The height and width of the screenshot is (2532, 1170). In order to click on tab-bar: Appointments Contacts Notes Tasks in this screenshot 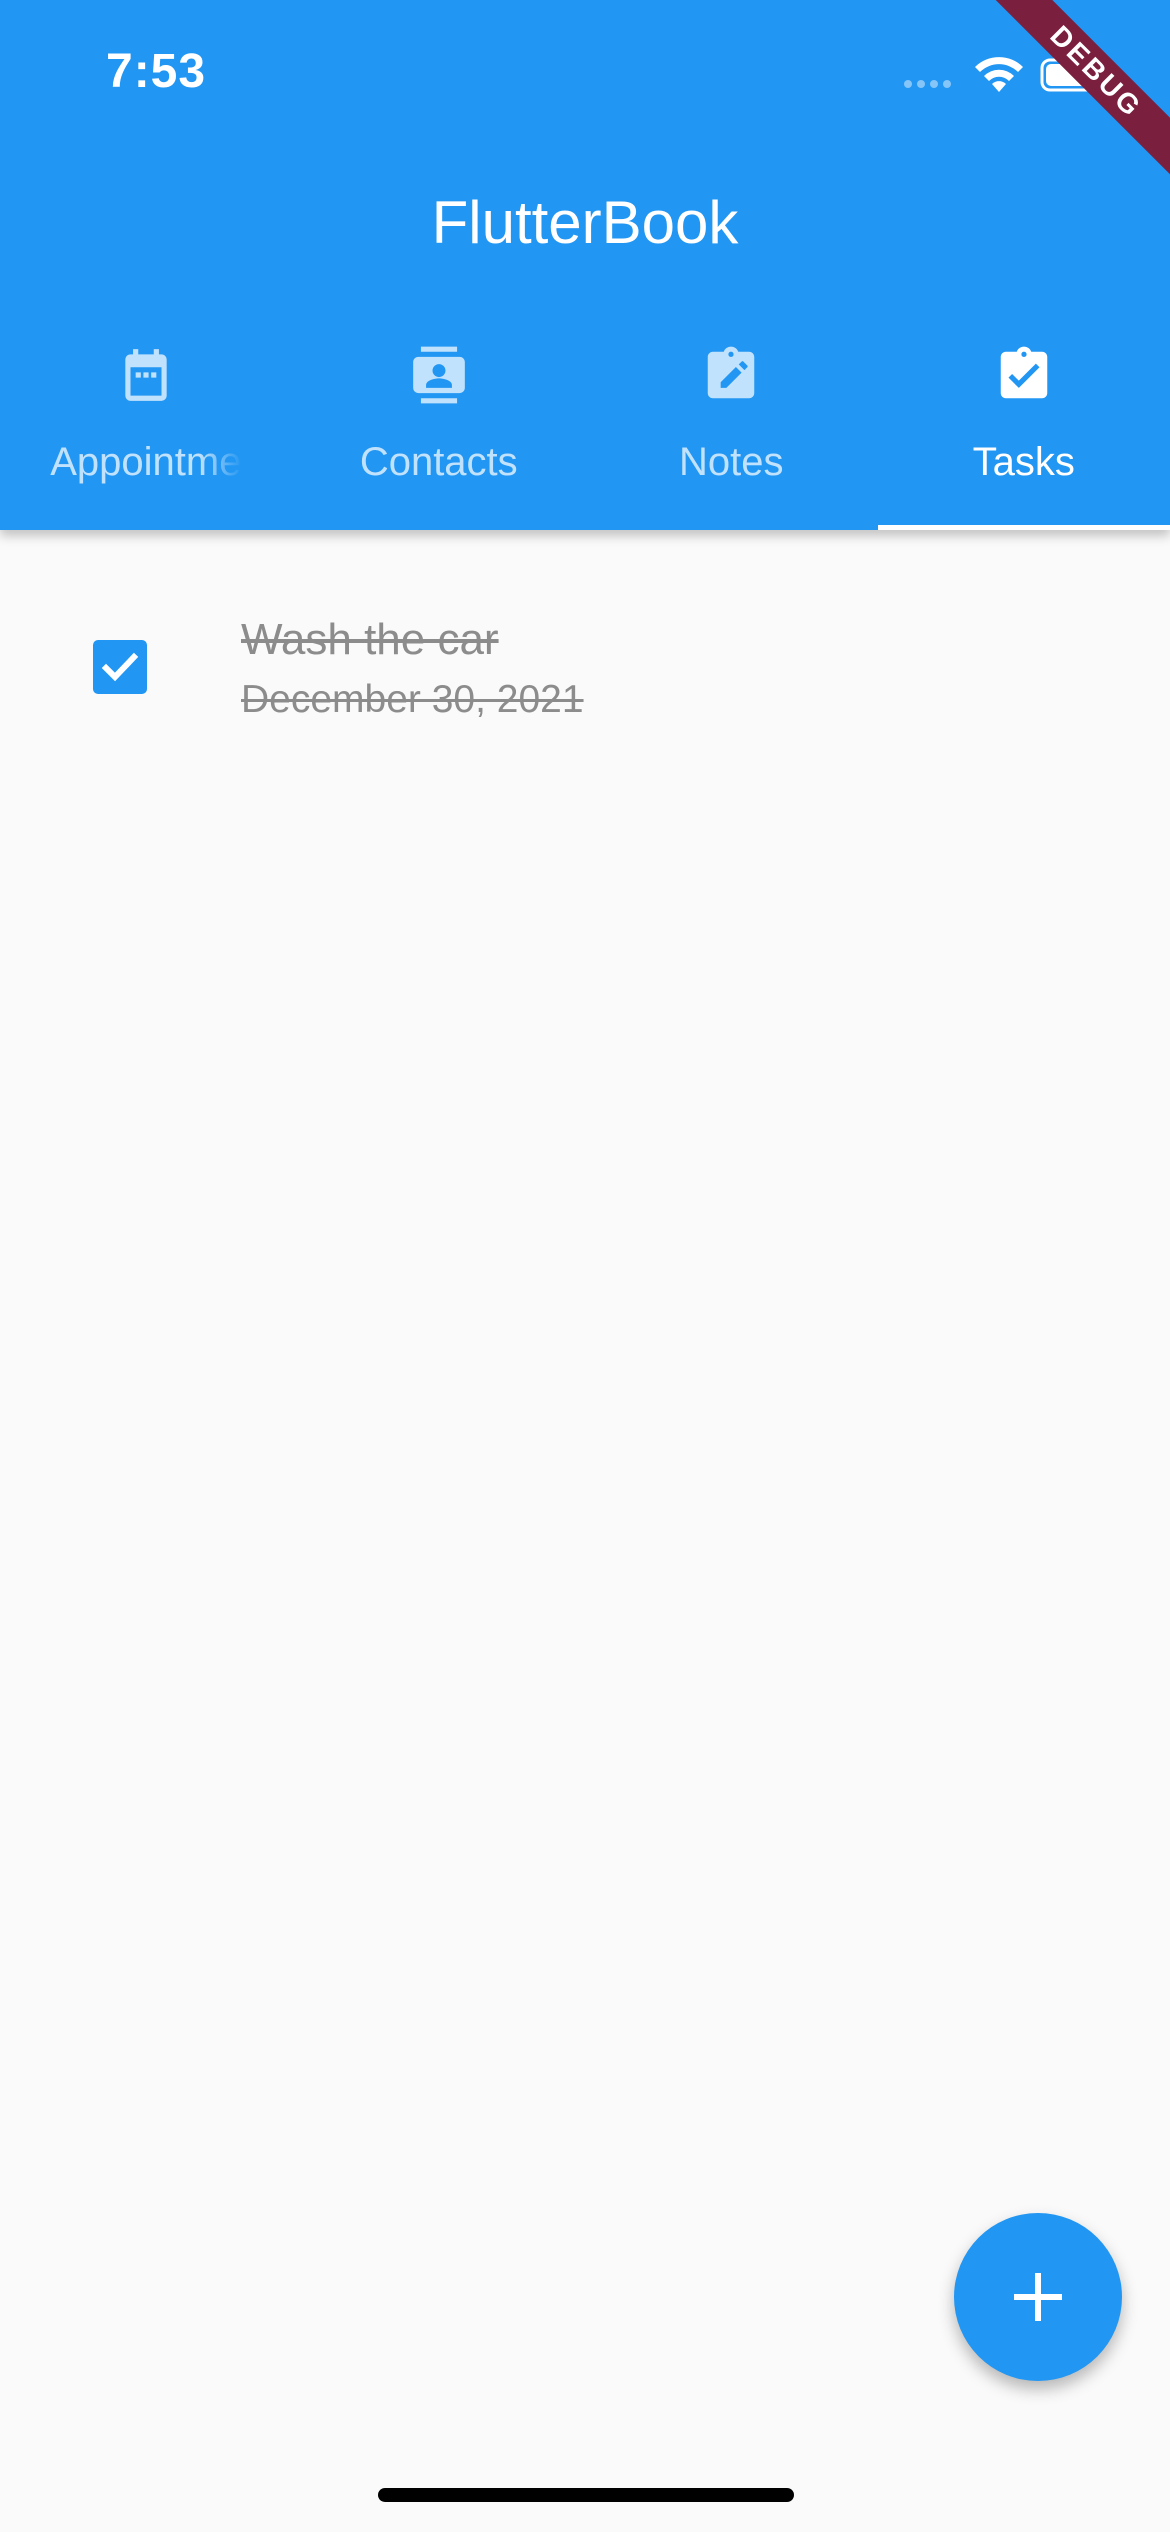, I will do `click(585, 425)`.